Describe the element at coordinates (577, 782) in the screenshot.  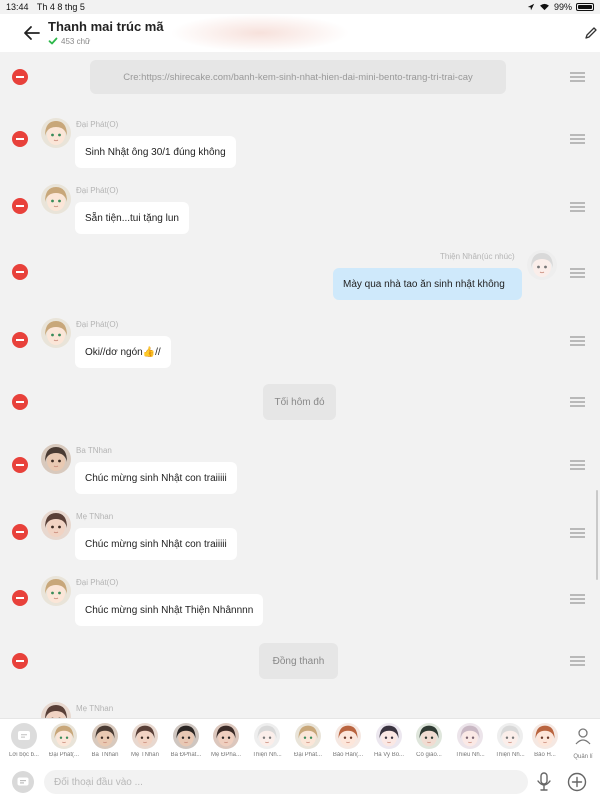
I see `add-icon` at that location.